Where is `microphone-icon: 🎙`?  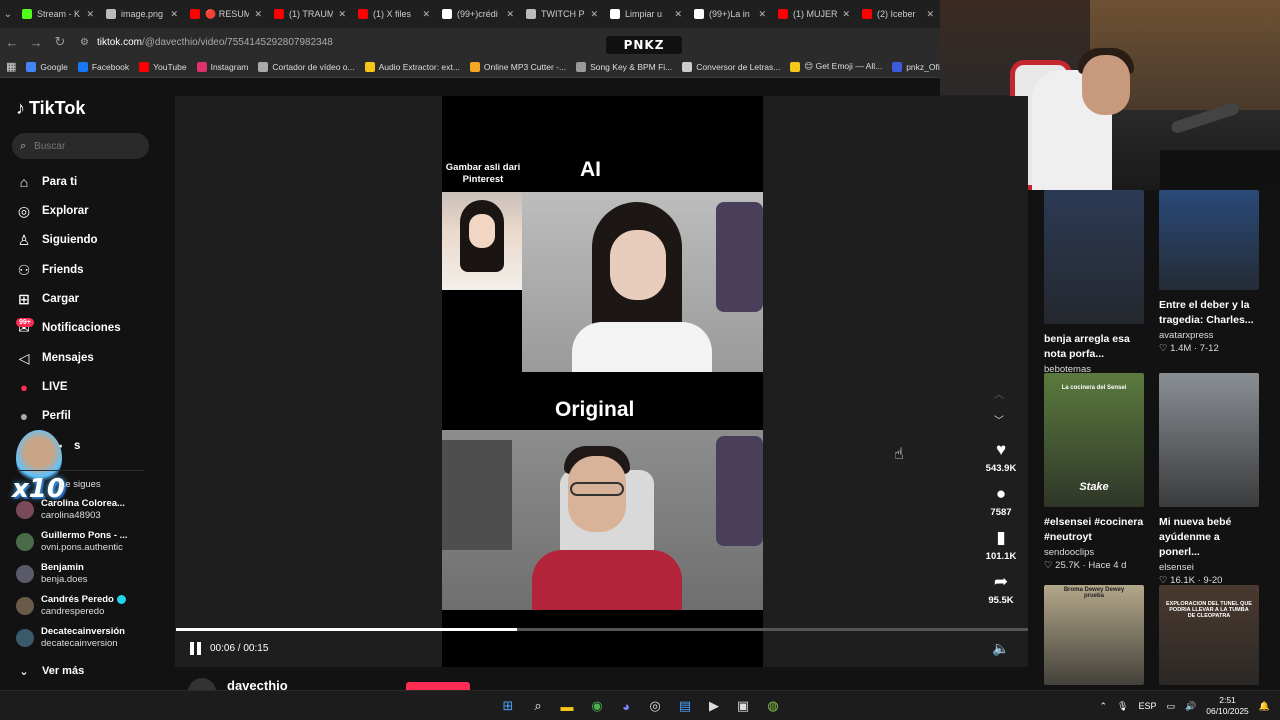 microphone-icon: 🎙 is located at coordinates (1122, 706).